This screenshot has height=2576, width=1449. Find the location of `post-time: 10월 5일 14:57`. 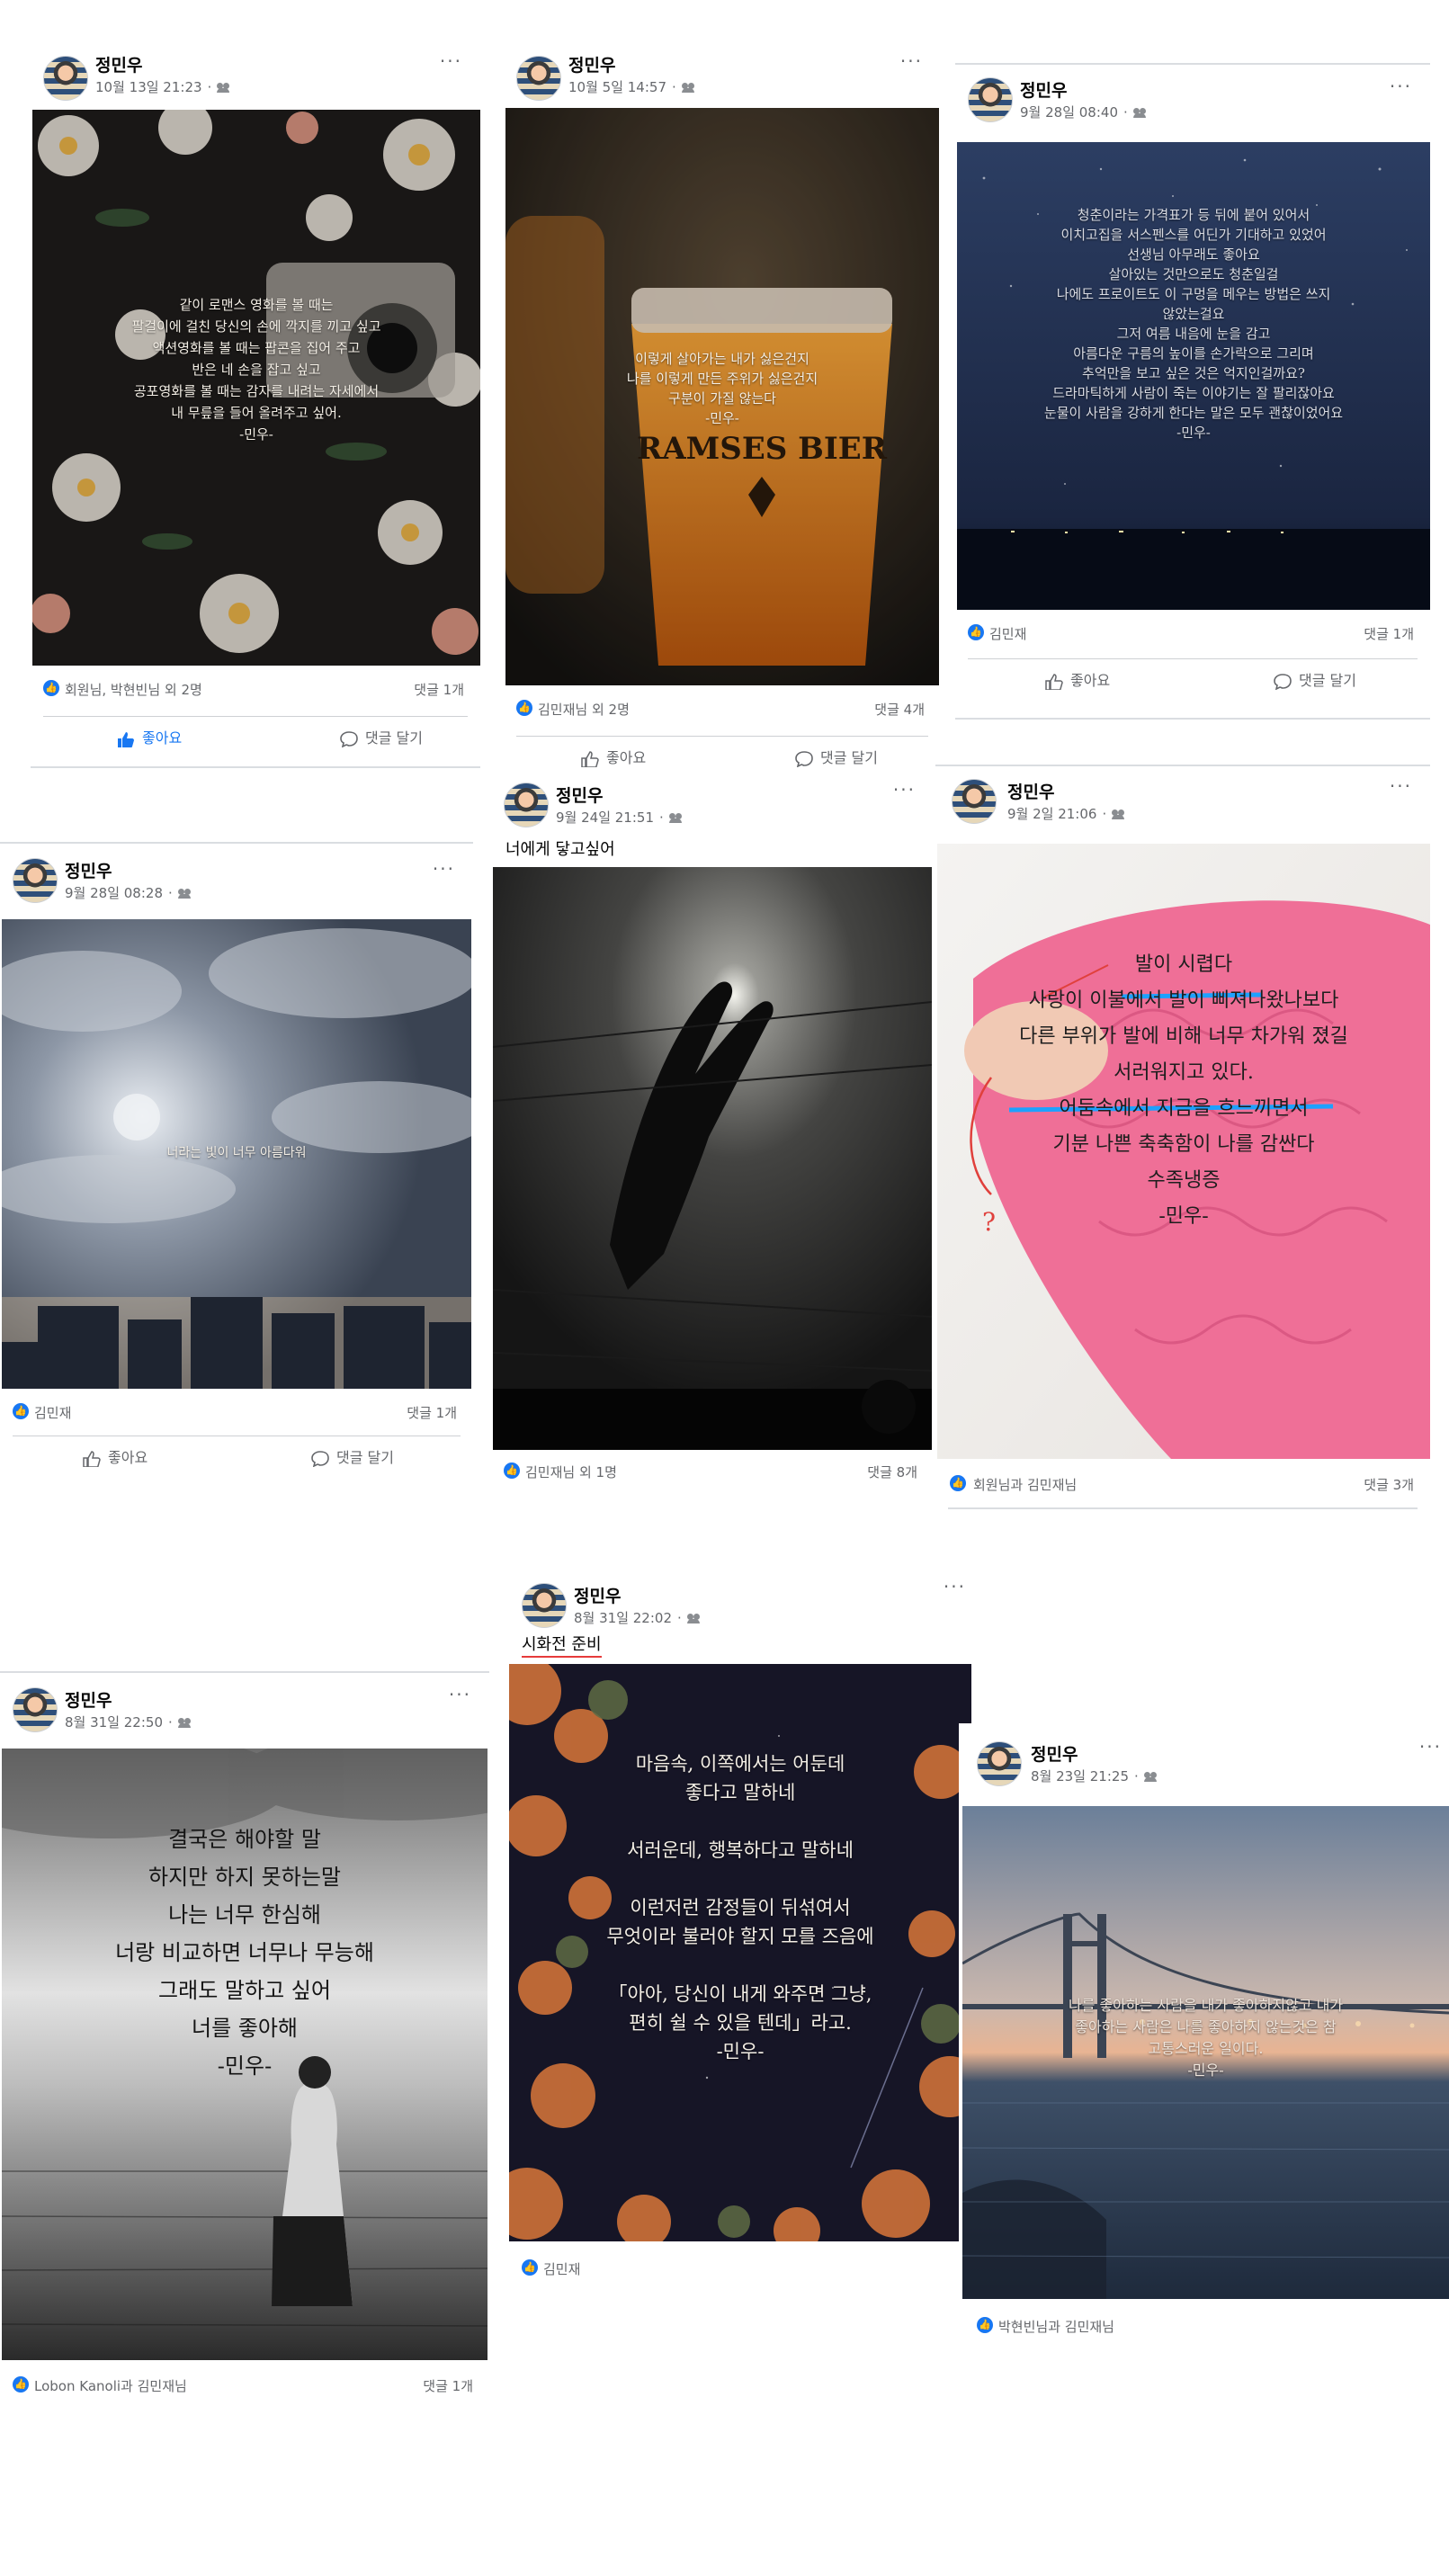

post-time: 10월 5일 14:57 is located at coordinates (617, 87).